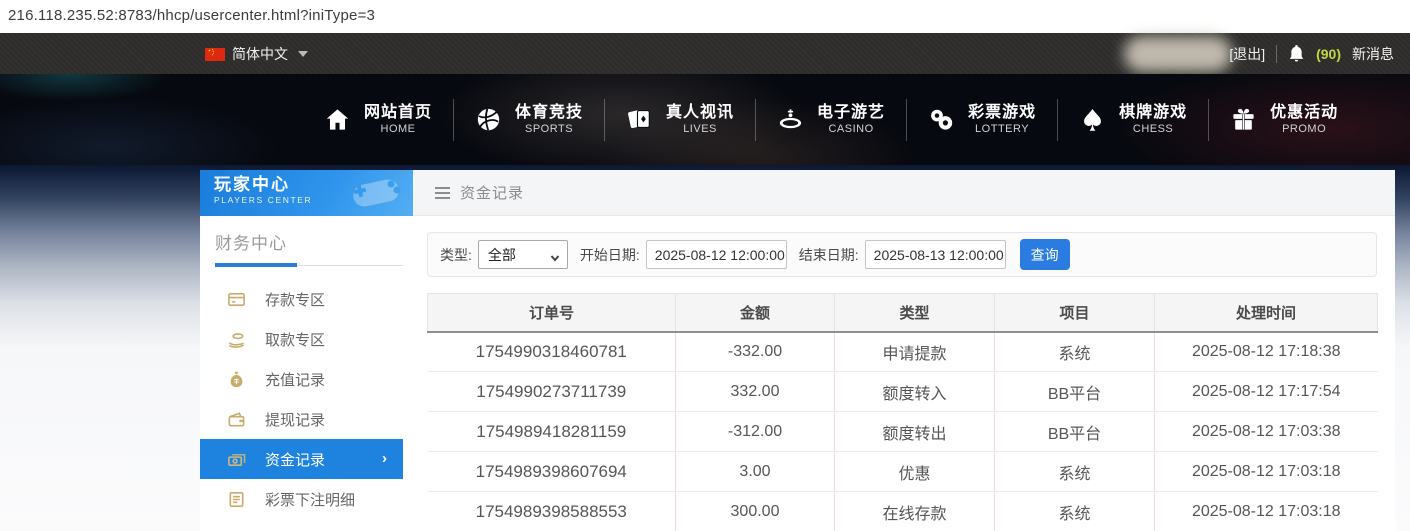 This screenshot has height=531, width=1410. What do you see at coordinates (1304, 112) in the screenshot?
I see `nav-label: 优惠活动` at bounding box center [1304, 112].